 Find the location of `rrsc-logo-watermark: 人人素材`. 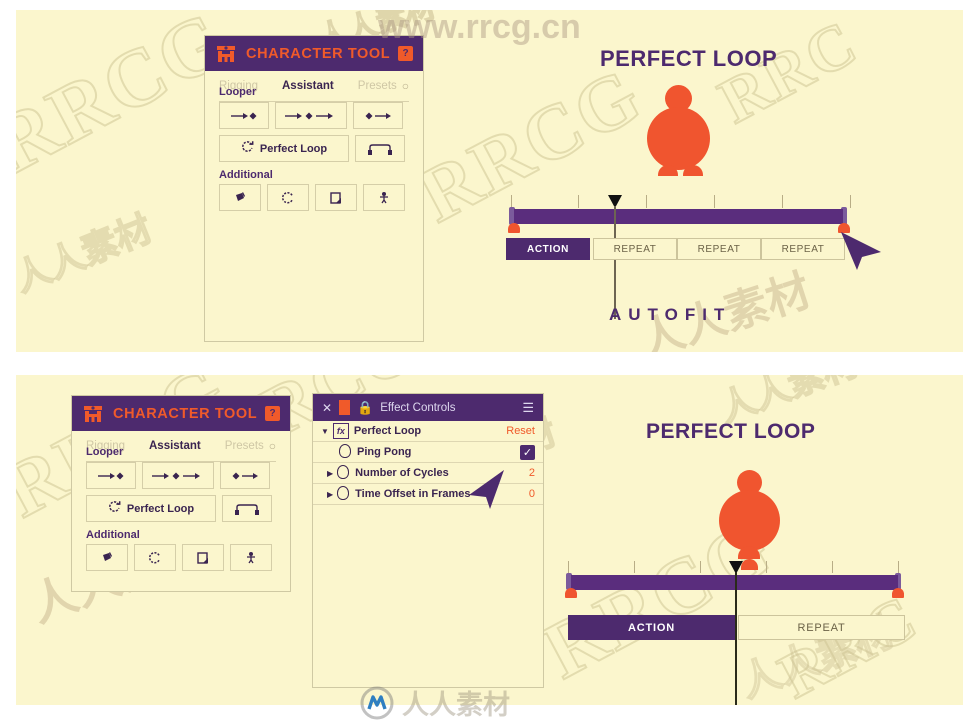

rrsc-logo-watermark: 人人素材 is located at coordinates (435, 702).